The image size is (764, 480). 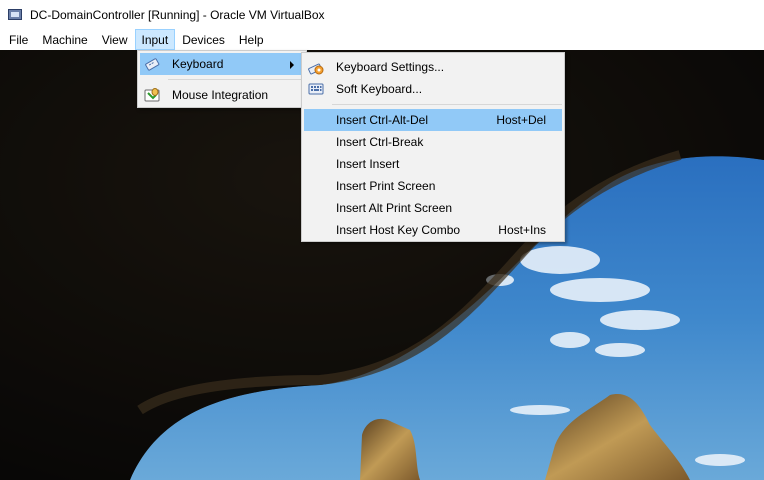 I want to click on input-menu: Keyboard Mouse Integration, so click(x=222, y=79).